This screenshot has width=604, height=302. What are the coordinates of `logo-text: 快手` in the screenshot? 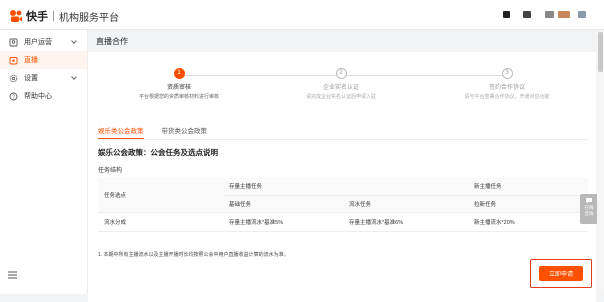 It's located at (37, 17).